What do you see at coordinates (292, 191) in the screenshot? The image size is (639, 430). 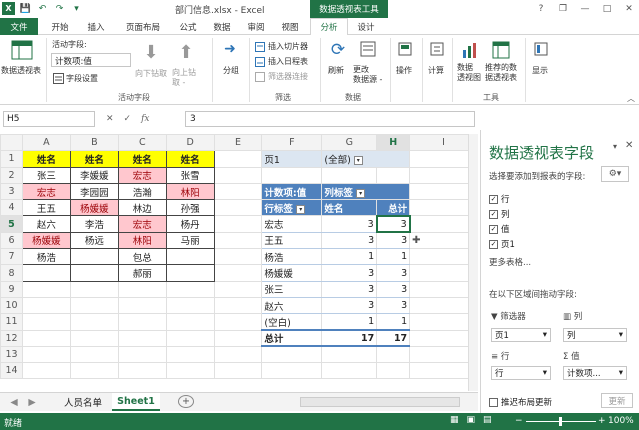 I see `pivot-count-label: 计数项:值` at bounding box center [292, 191].